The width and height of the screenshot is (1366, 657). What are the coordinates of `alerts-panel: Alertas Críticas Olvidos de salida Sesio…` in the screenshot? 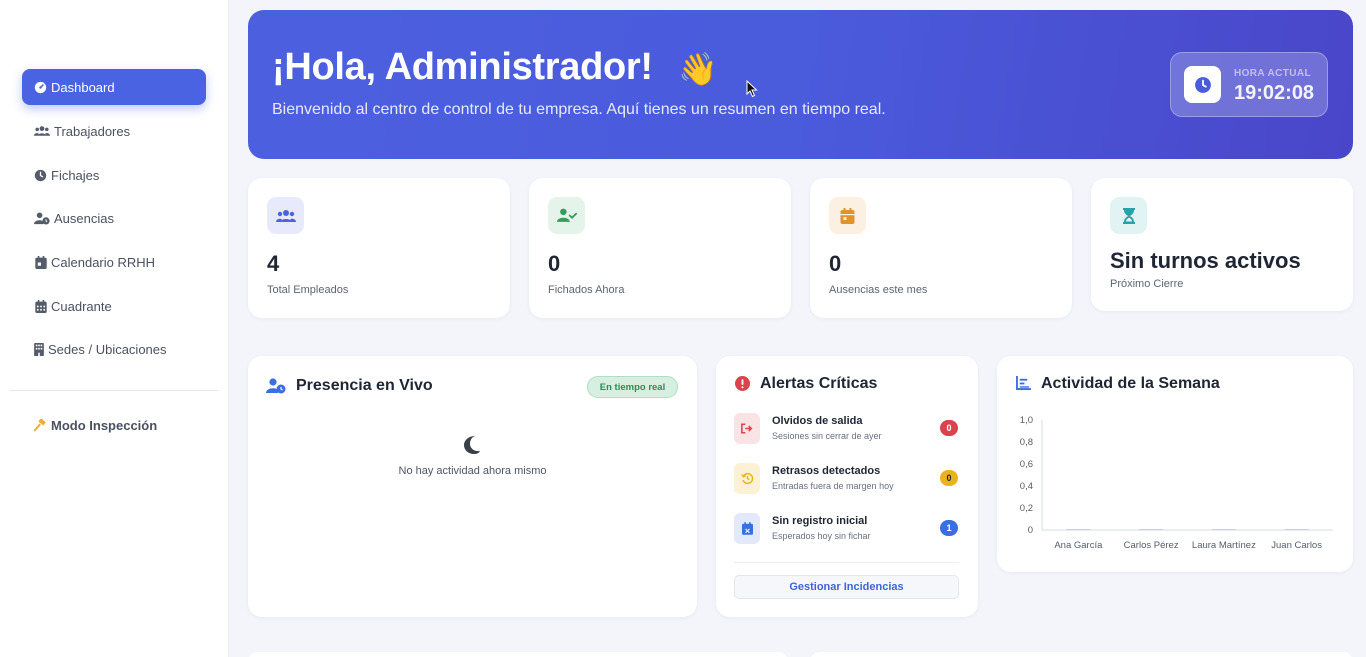 It's located at (847, 486).